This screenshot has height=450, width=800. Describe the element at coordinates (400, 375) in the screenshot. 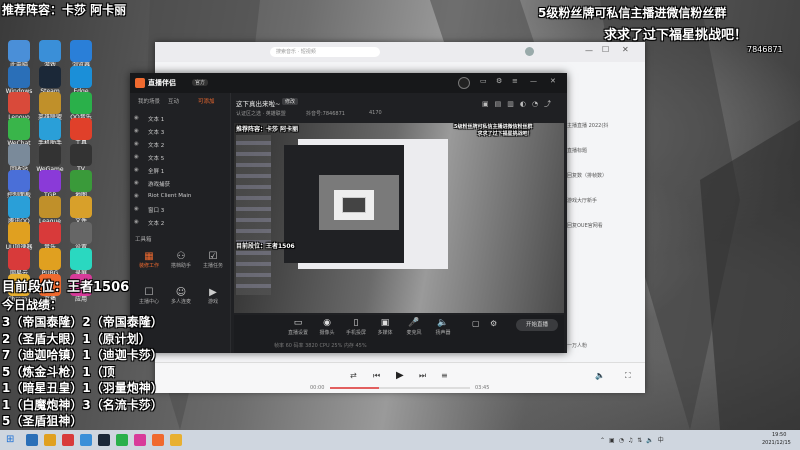

I see `play-icon: ▶` at that location.